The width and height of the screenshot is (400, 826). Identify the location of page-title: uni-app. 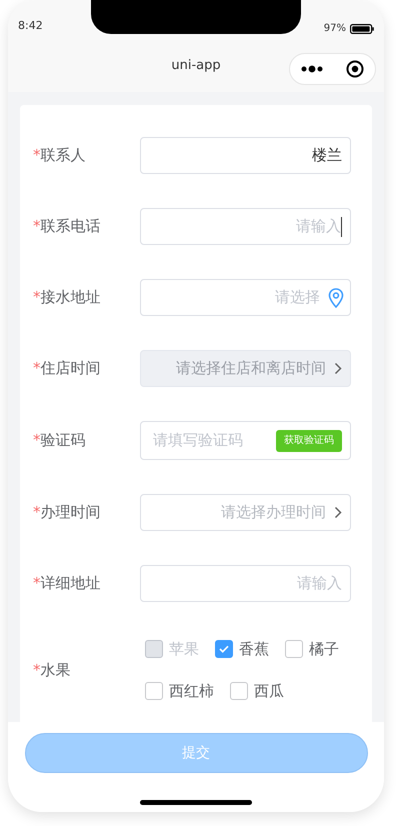
(196, 66).